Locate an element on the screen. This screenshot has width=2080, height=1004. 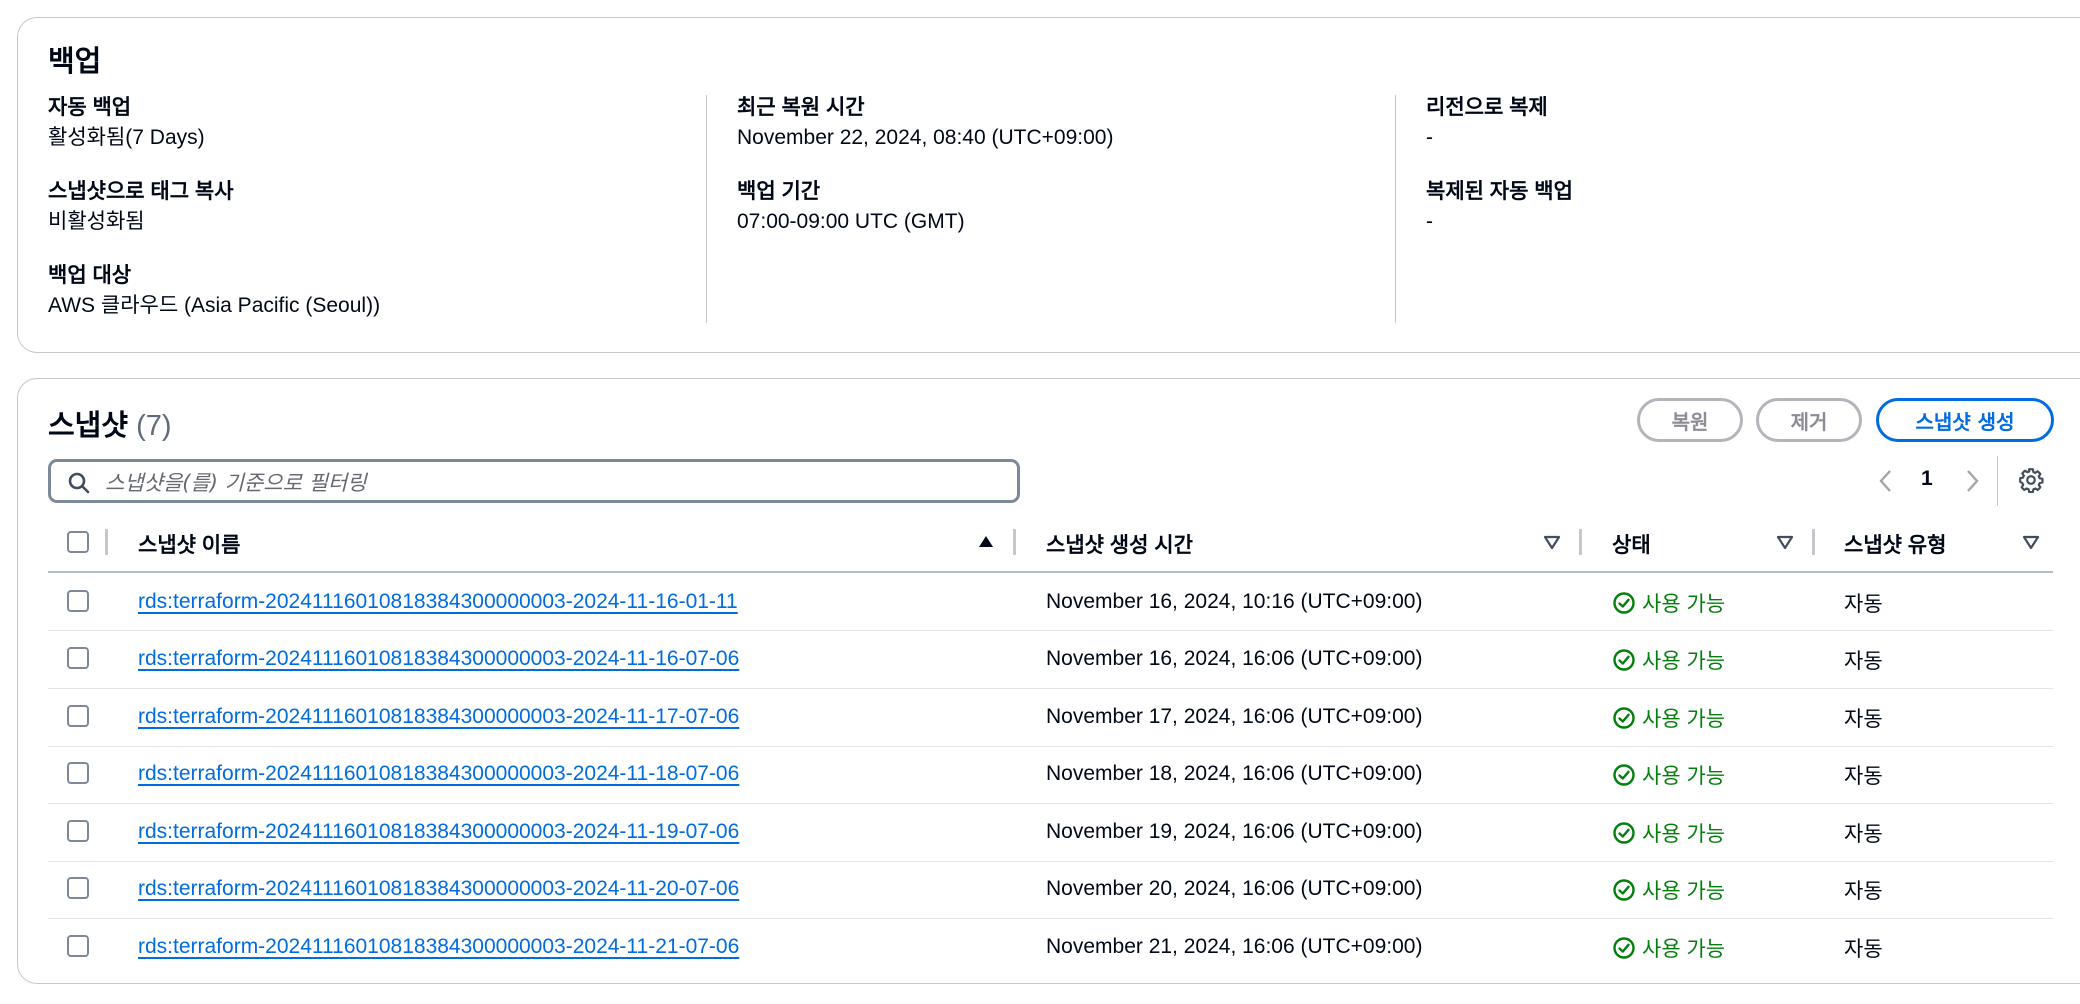
select-all-checkbox is located at coordinates (78, 542).